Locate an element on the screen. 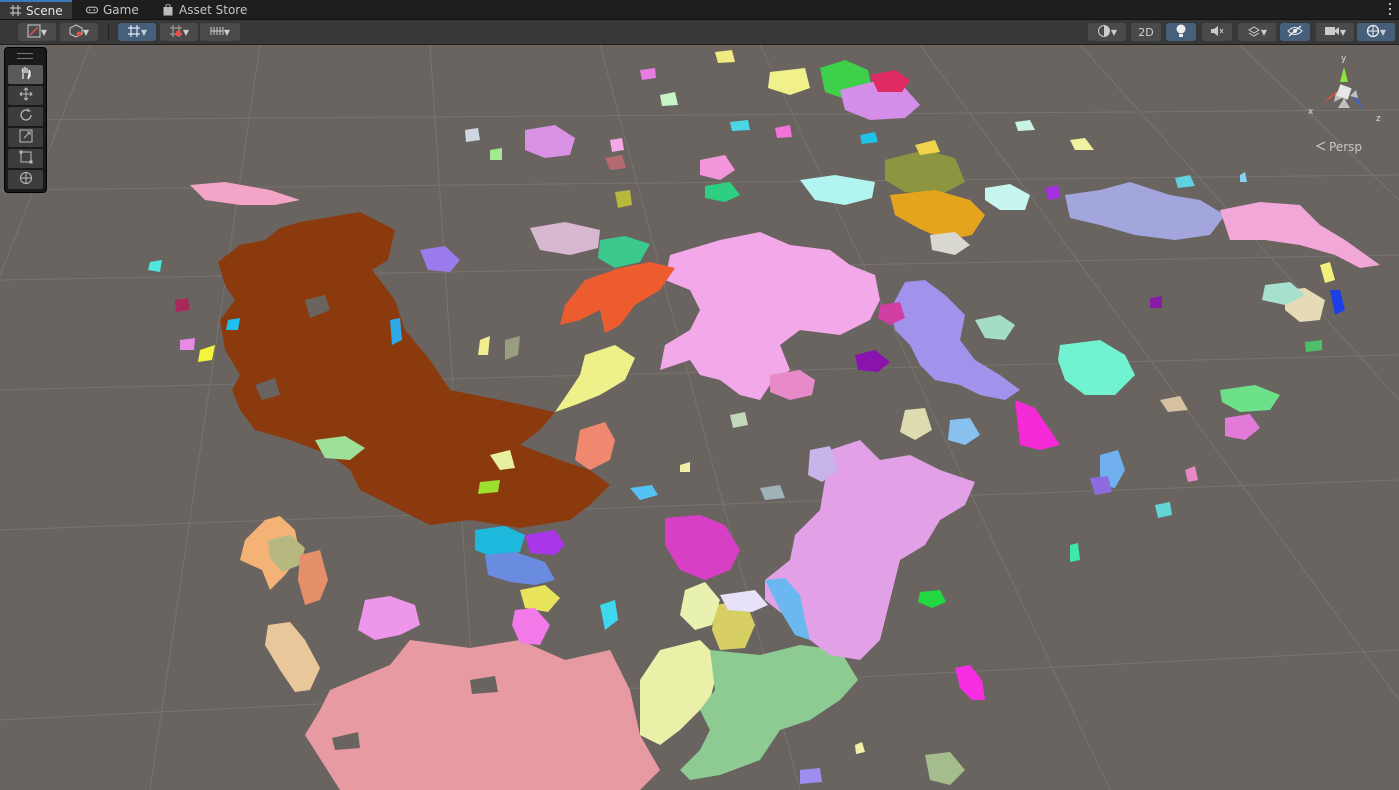  tab-asset-store: Asset Store is located at coordinates (204, 9).